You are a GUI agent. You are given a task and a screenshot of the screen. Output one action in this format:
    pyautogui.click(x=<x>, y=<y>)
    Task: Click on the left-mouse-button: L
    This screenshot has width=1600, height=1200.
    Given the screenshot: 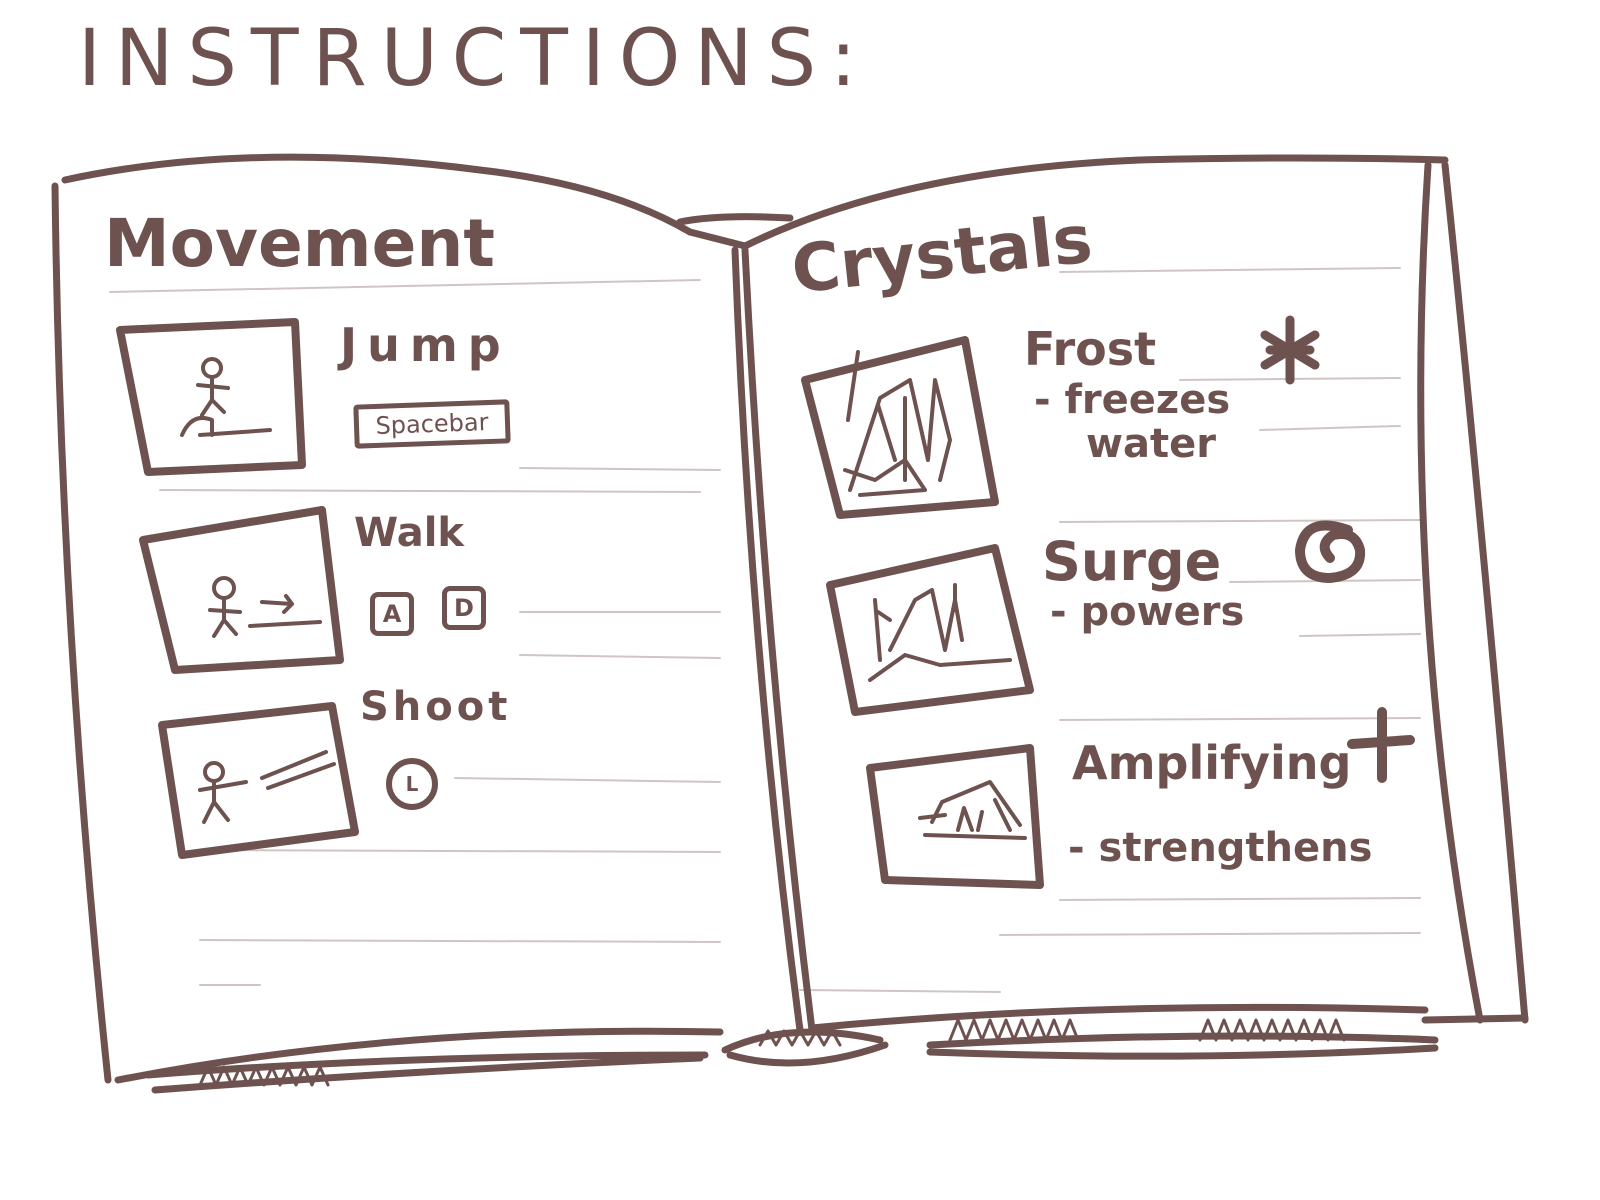 What is the action you would take?
    pyautogui.click(x=412, y=784)
    